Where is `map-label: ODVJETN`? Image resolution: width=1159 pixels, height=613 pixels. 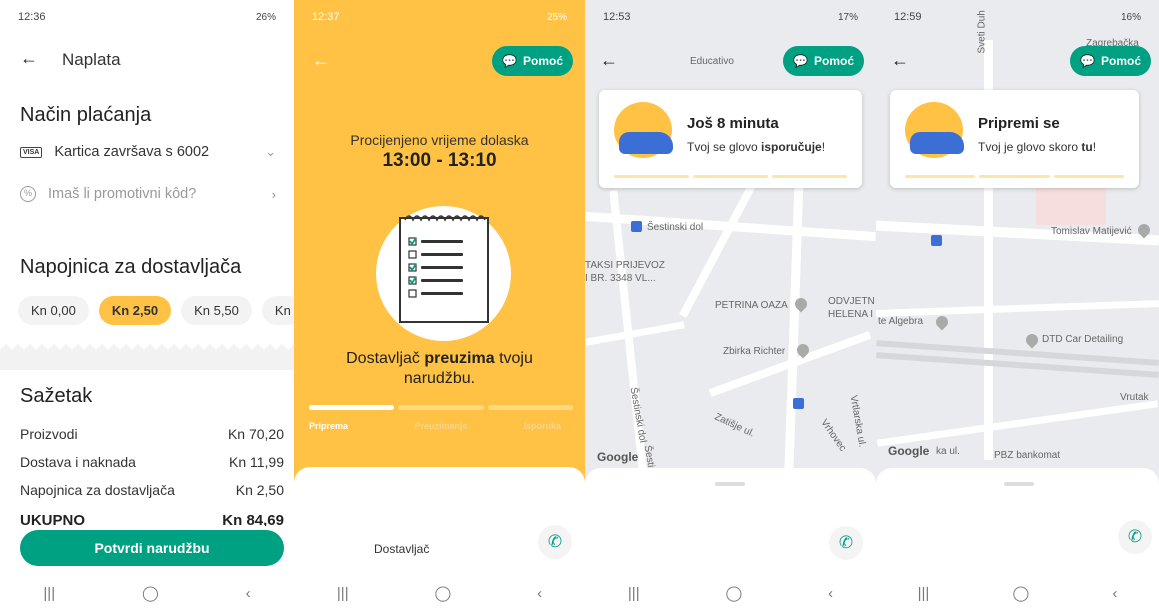
map-label: ODVJETN is located at coordinates (851, 301).